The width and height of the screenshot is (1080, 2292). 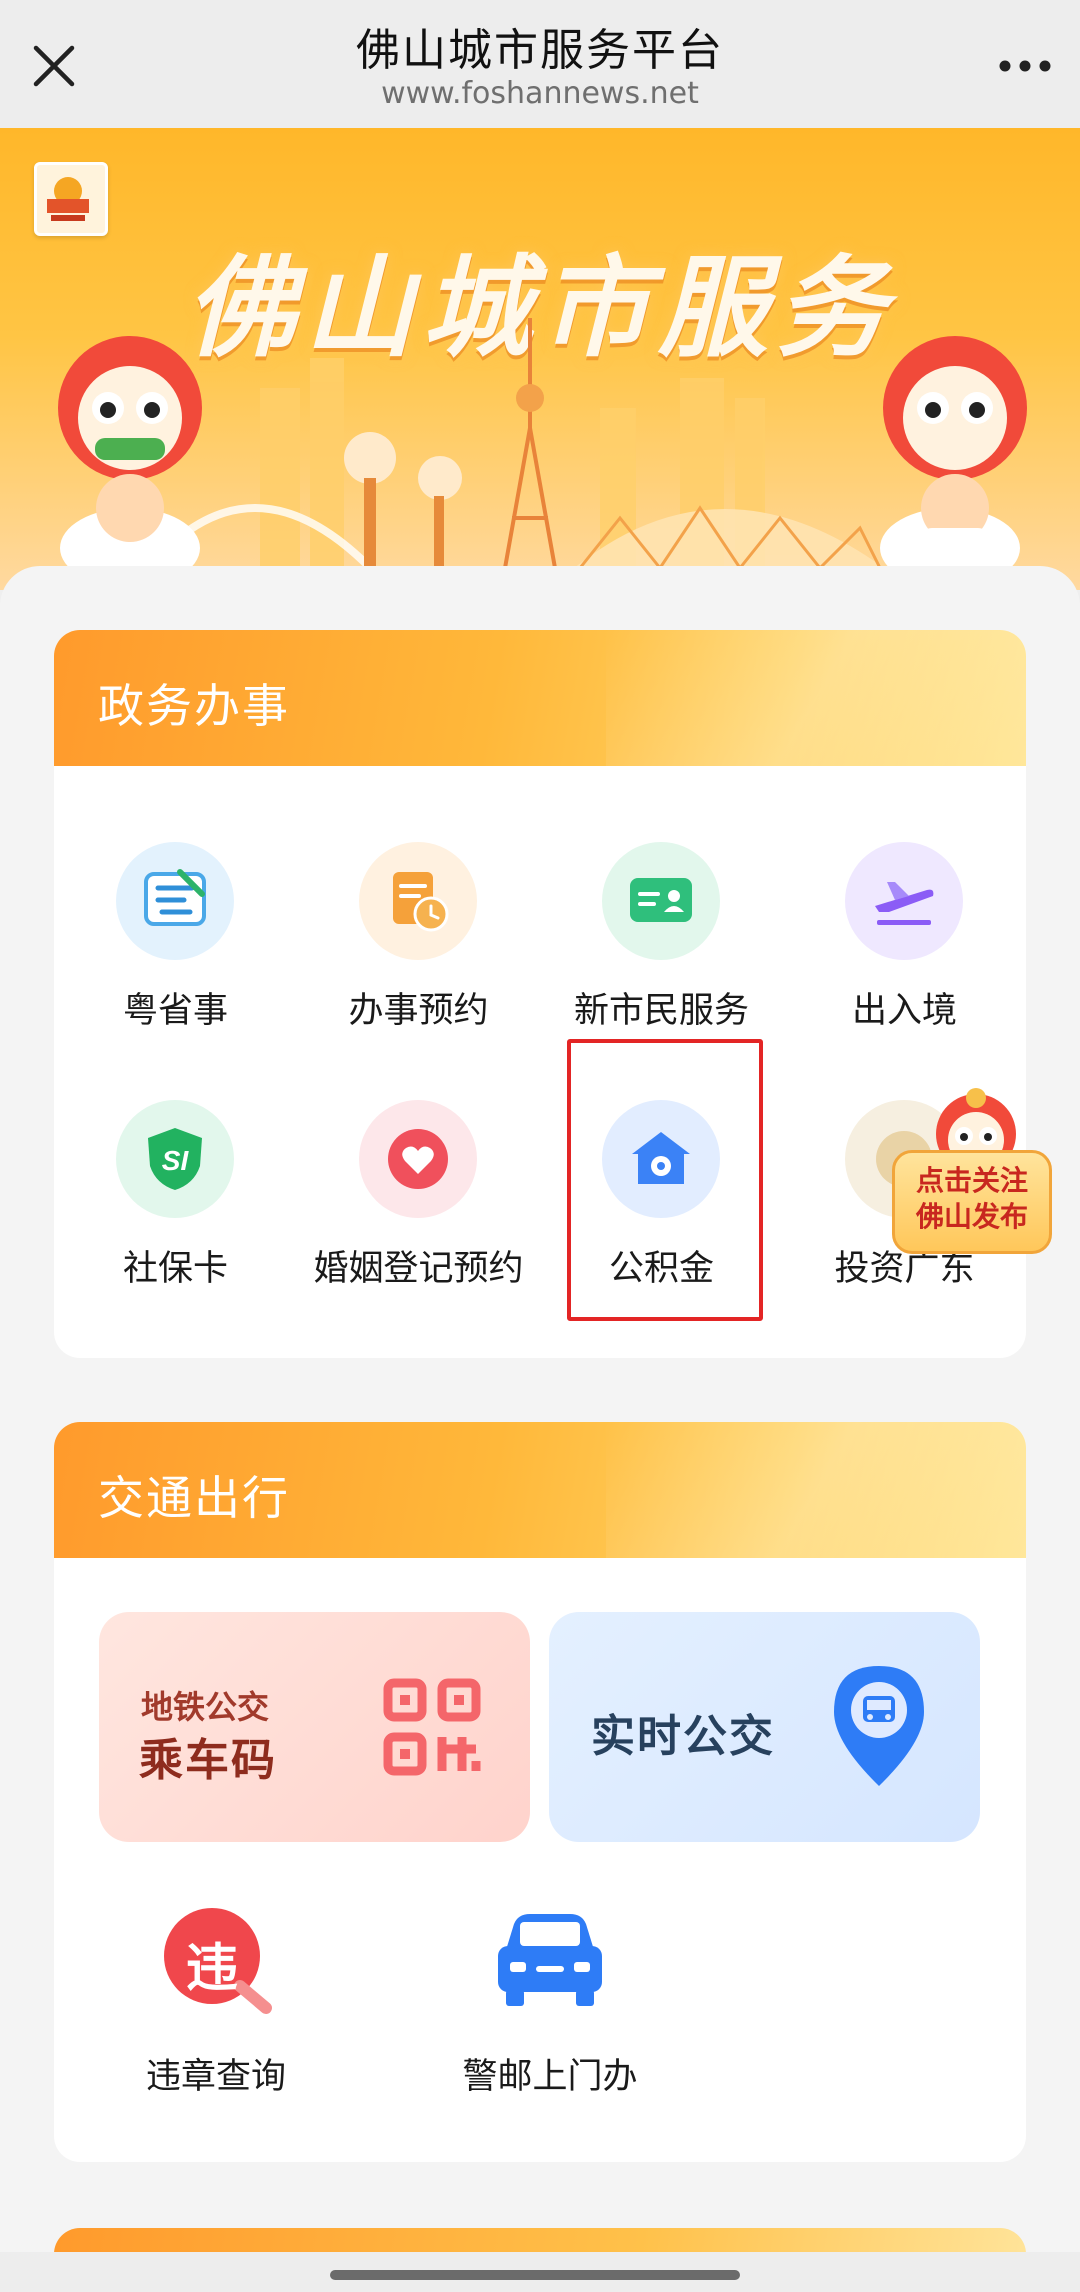 What do you see at coordinates (953, 462) in the screenshot?
I see `lion-dance-mascot-right` at bounding box center [953, 462].